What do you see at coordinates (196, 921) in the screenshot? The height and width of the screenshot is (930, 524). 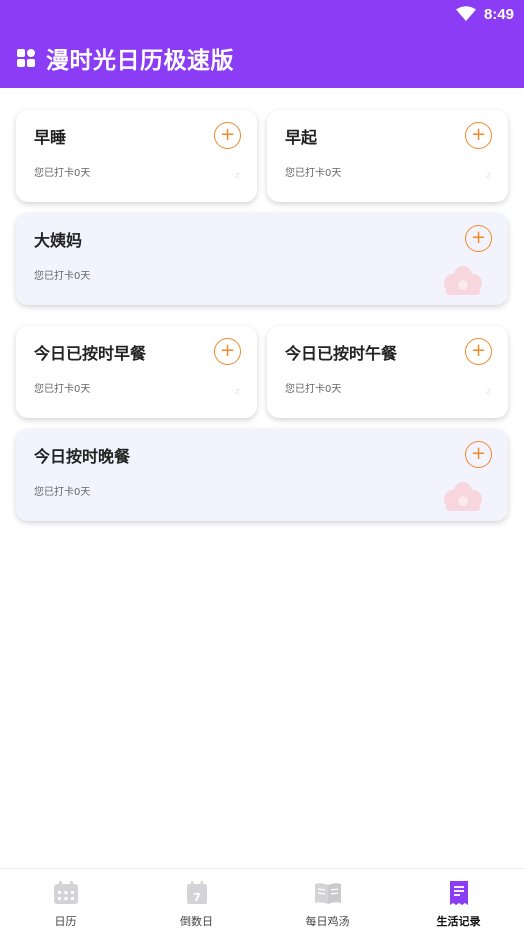 I see `nav-label: 倒数日` at bounding box center [196, 921].